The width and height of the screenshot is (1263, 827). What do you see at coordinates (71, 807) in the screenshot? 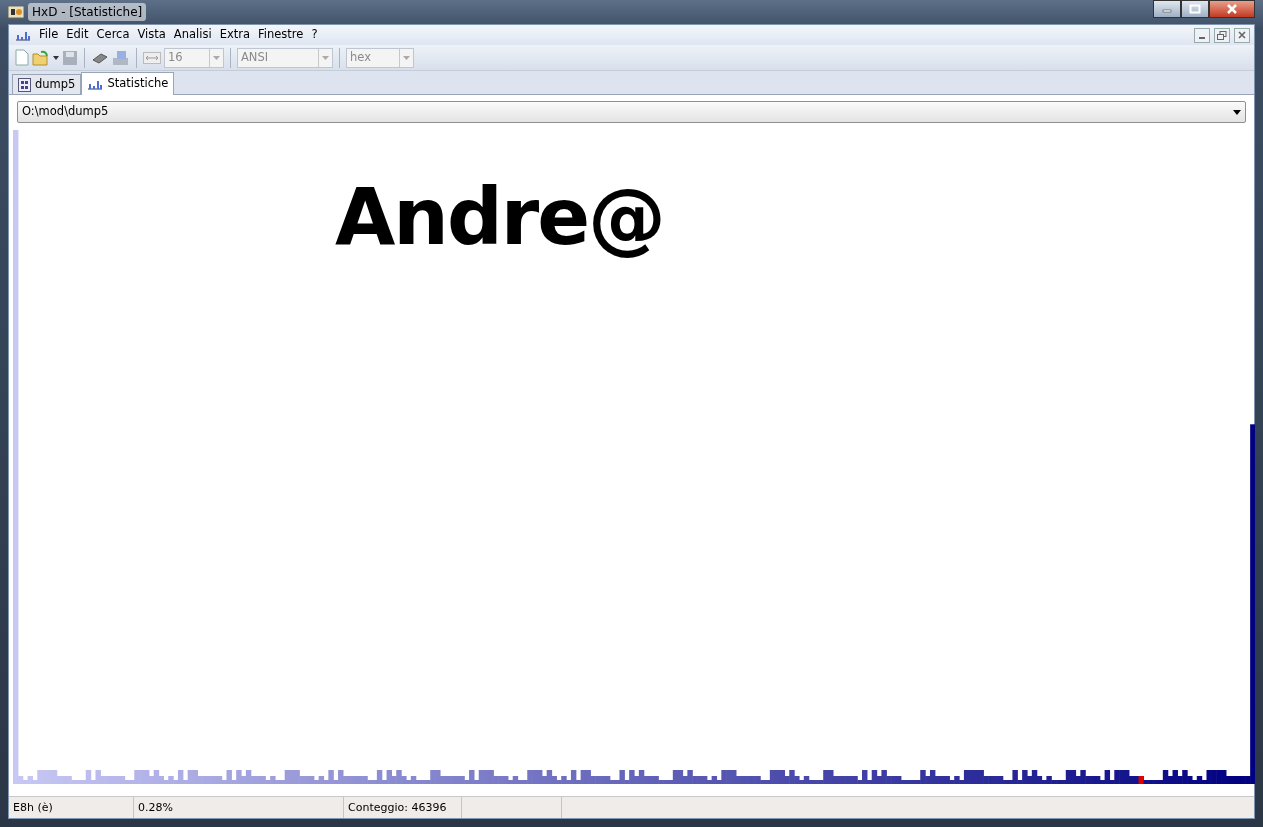
I see `status-field: E8h (è)` at bounding box center [71, 807].